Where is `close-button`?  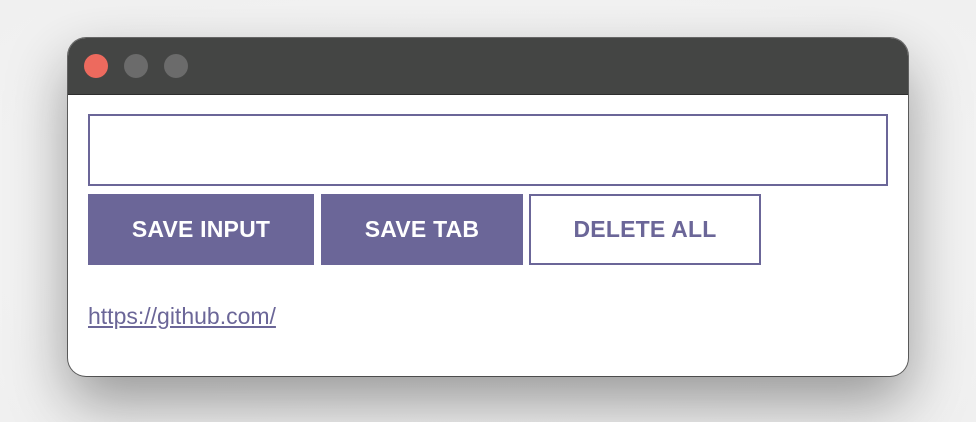
close-button is located at coordinates (96, 66).